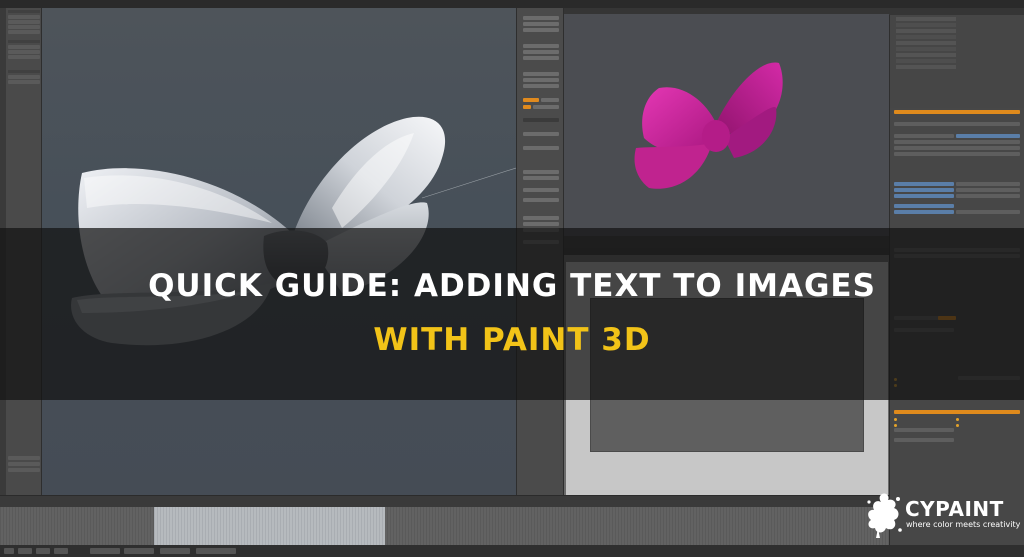 This screenshot has width=1024, height=557. I want to click on render-viewport, so click(726, 128).